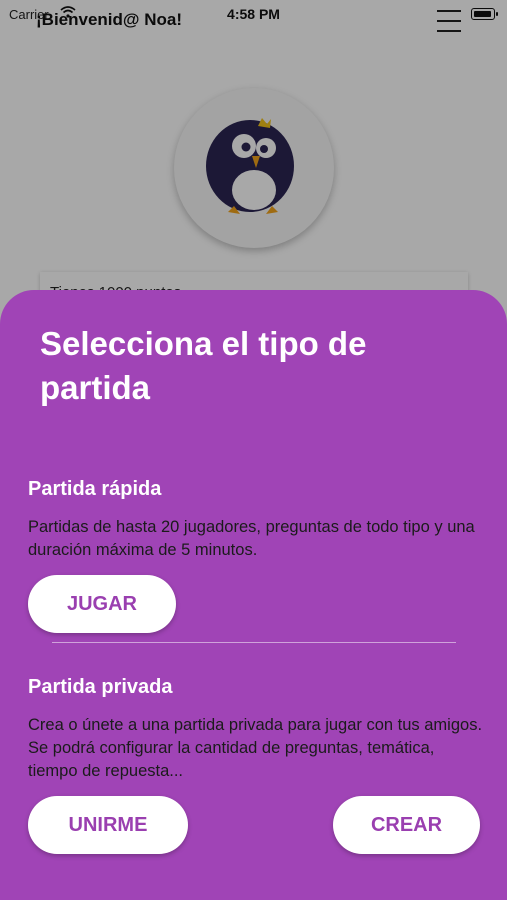 Image resolution: width=507 pixels, height=900 pixels. Describe the element at coordinates (102, 604) in the screenshot. I see `play-button: JUGAR` at that location.